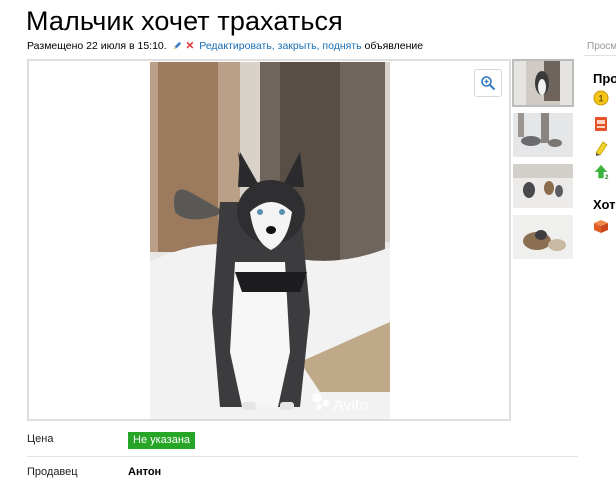 Image resolution: width=616 pixels, height=480 pixels. I want to click on vip-icon, so click(601, 124).